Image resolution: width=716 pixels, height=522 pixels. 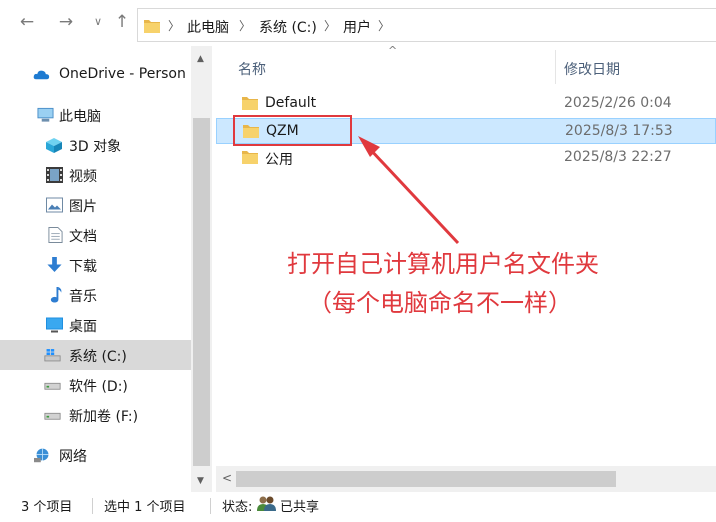 I want to click on annotation-arrow-icon, so click(x=409, y=190).